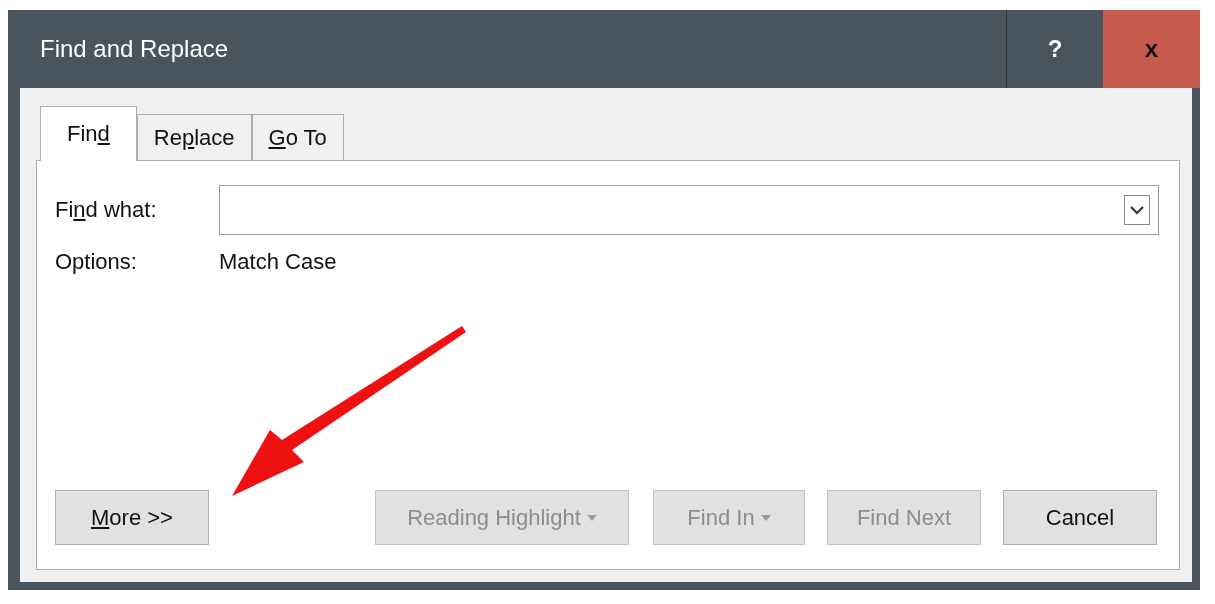  Describe the element at coordinates (194, 137) in the screenshot. I see `tab: Replace` at that location.